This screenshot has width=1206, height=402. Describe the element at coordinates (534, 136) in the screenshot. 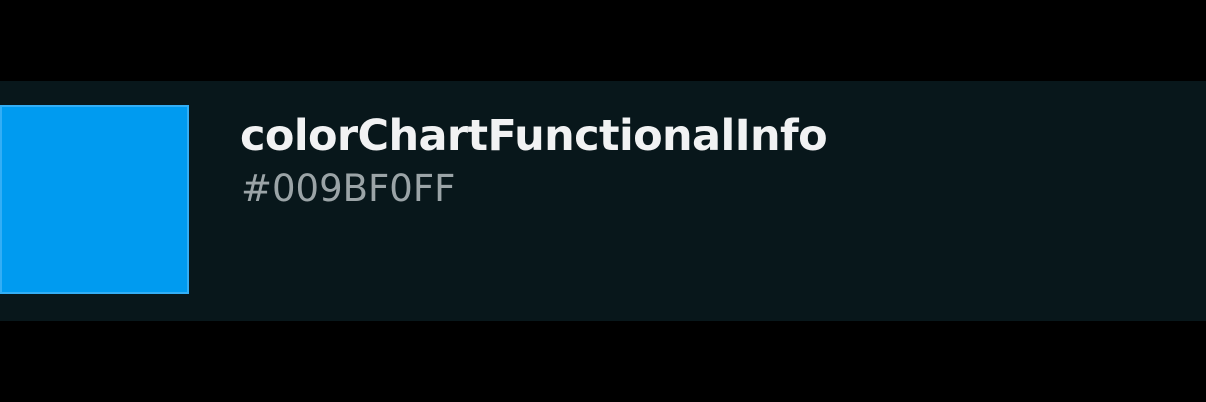

I see `token-name: colorChartFunctionalInfo` at that location.